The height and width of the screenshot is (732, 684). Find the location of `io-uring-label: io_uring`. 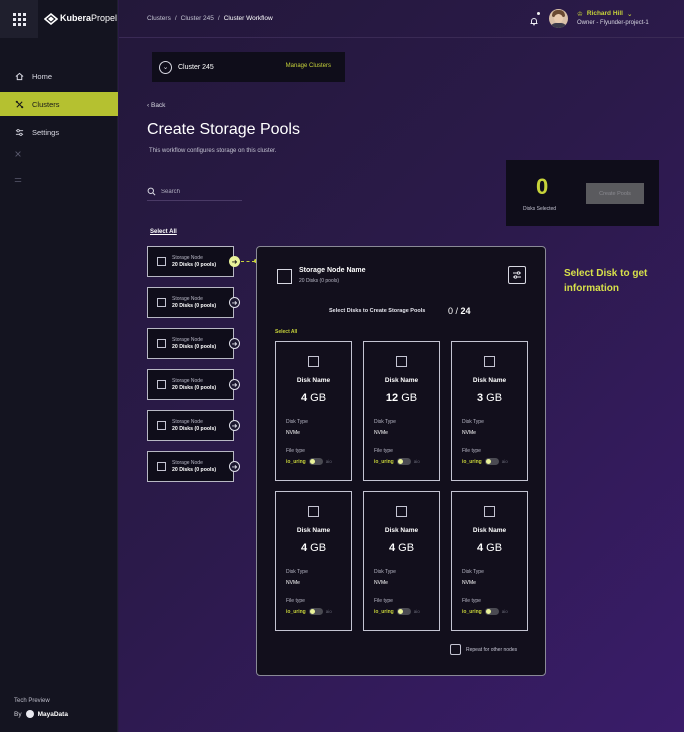

io-uring-label: io_uring is located at coordinates (472, 461).